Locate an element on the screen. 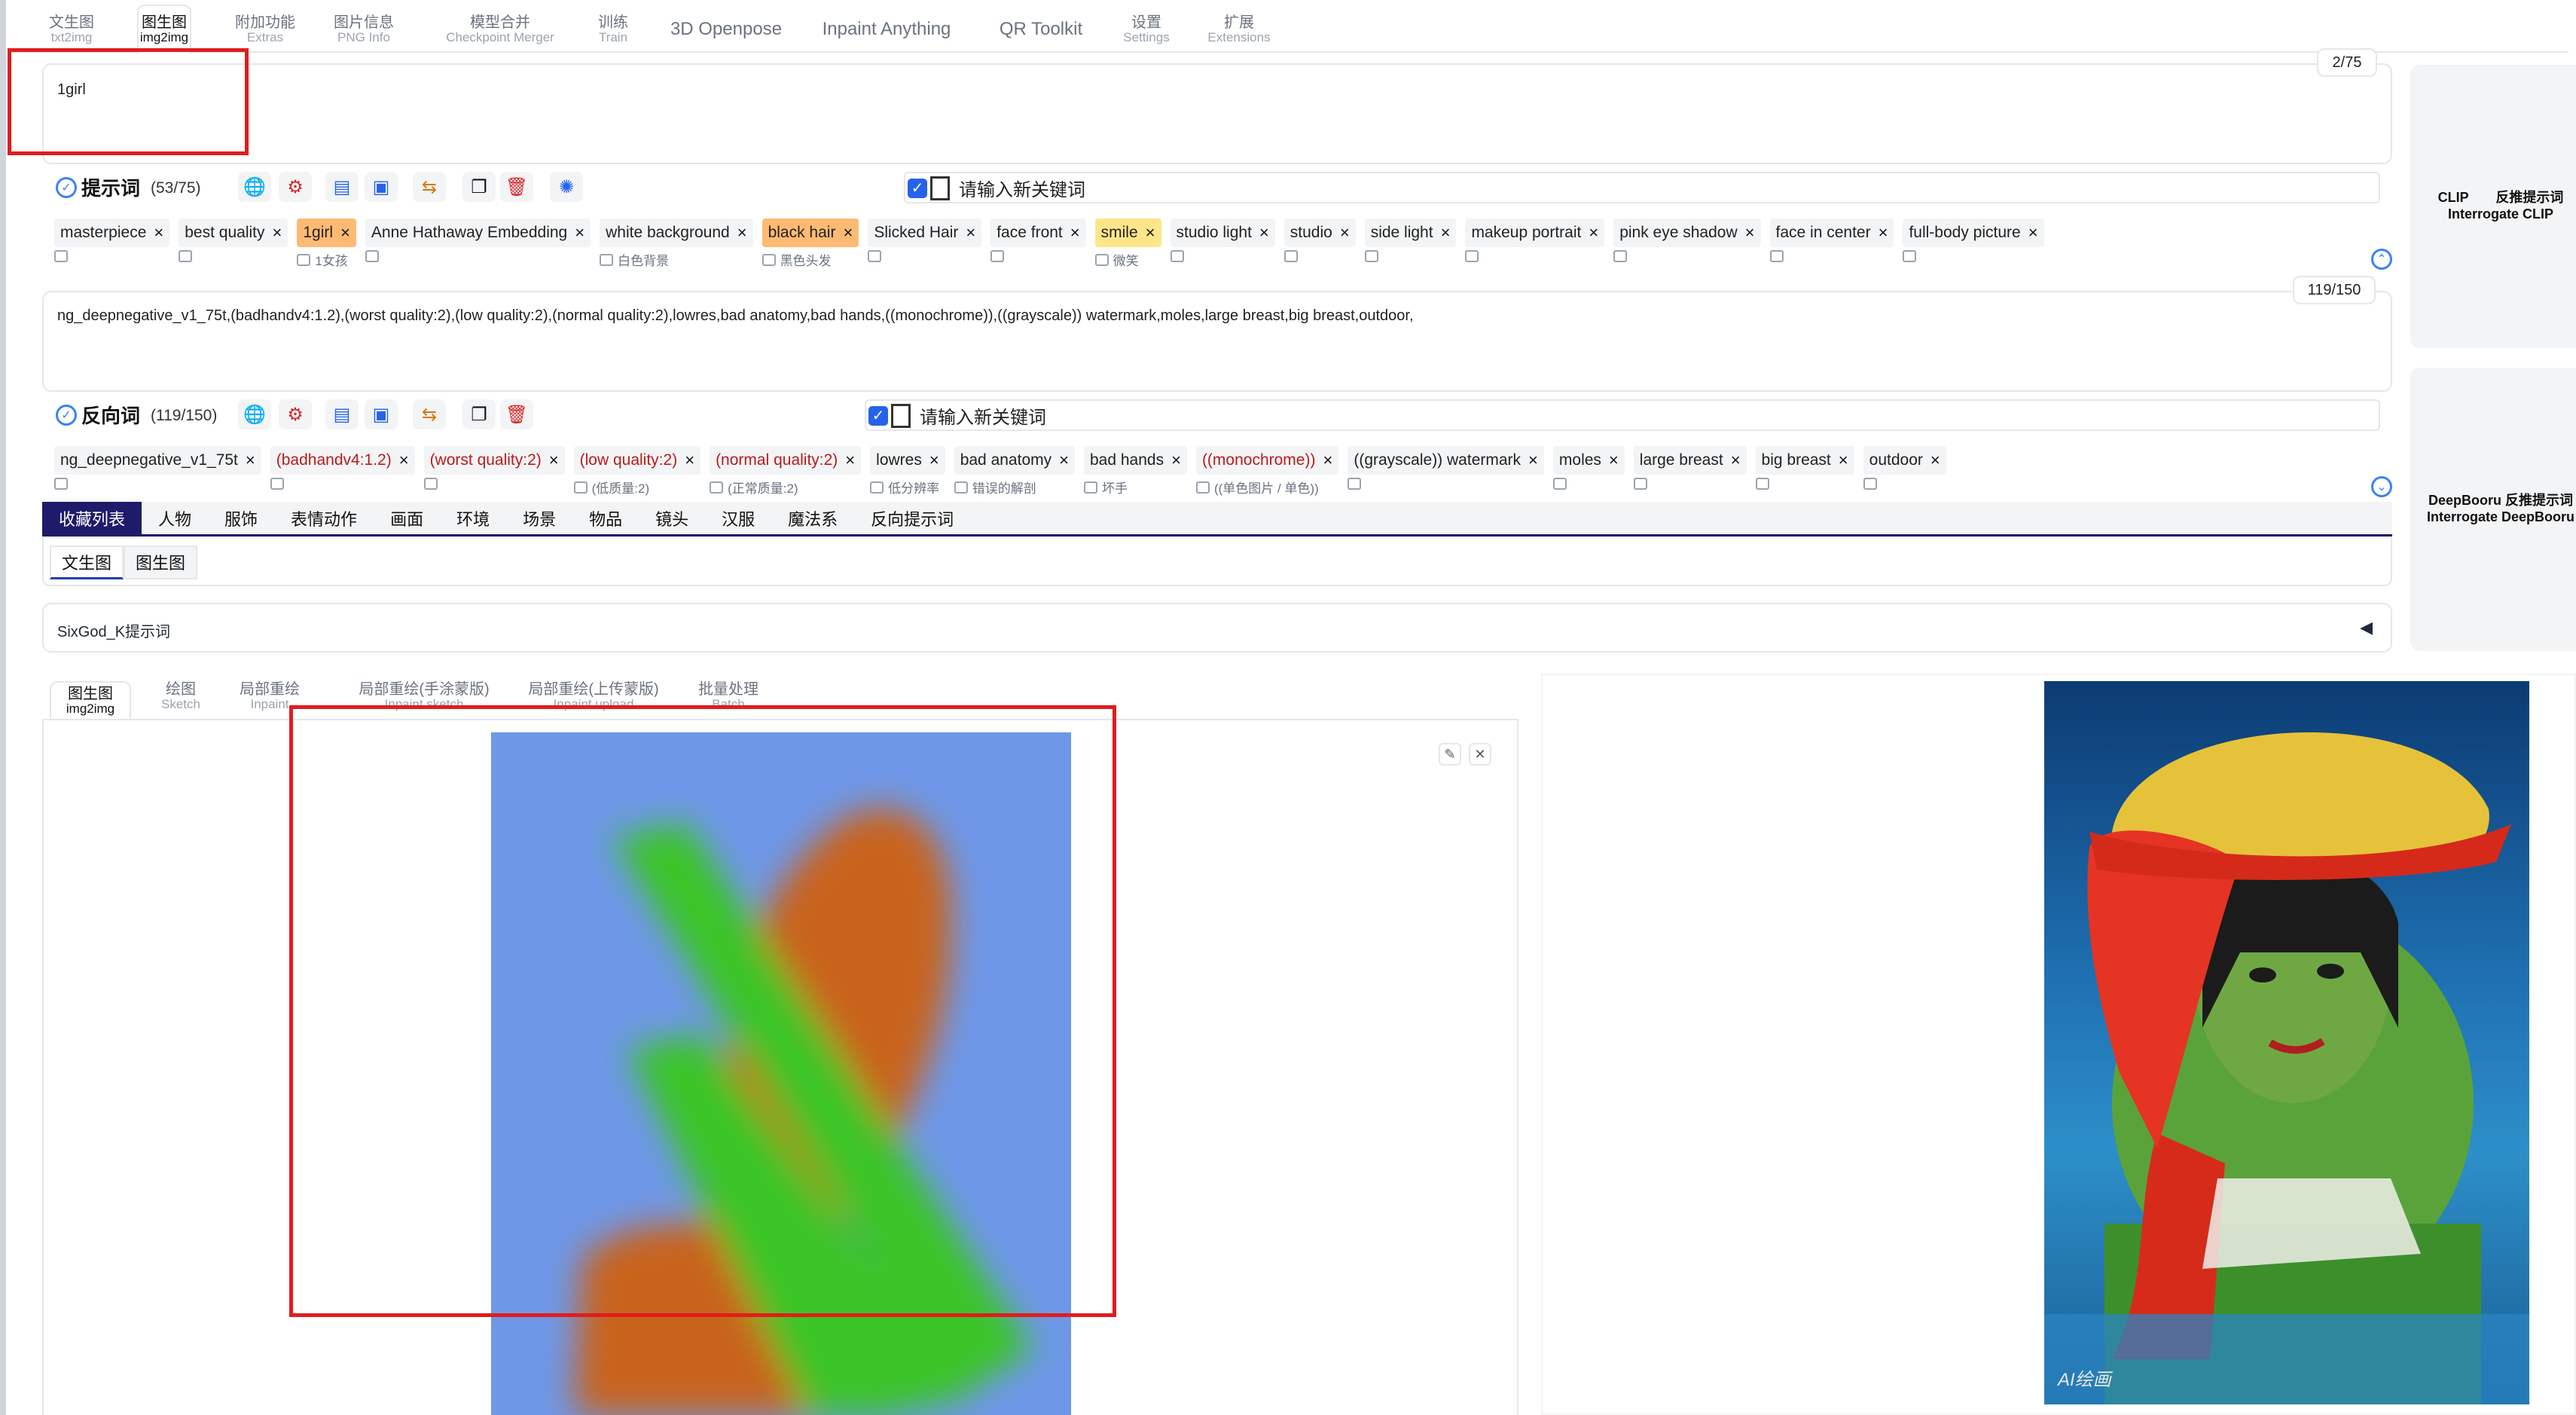 The height and width of the screenshot is (1415, 2576). tag-chip: outdoor × is located at coordinates (1905, 460).